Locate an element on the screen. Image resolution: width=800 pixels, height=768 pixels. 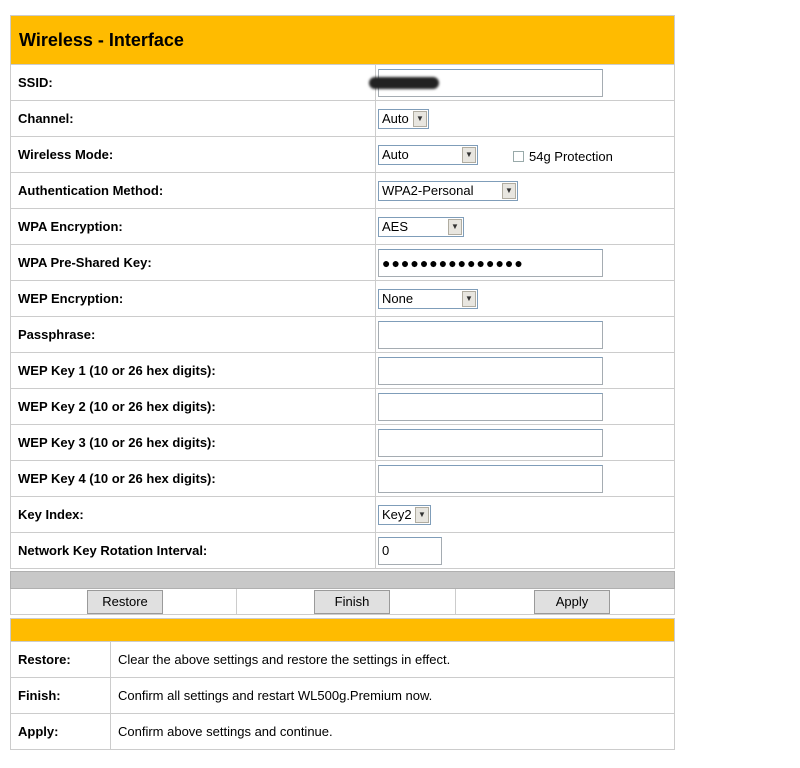
wep-key2-row: WEP Key 2 (10 or 26 hex digits): is located at coordinates (342, 407).